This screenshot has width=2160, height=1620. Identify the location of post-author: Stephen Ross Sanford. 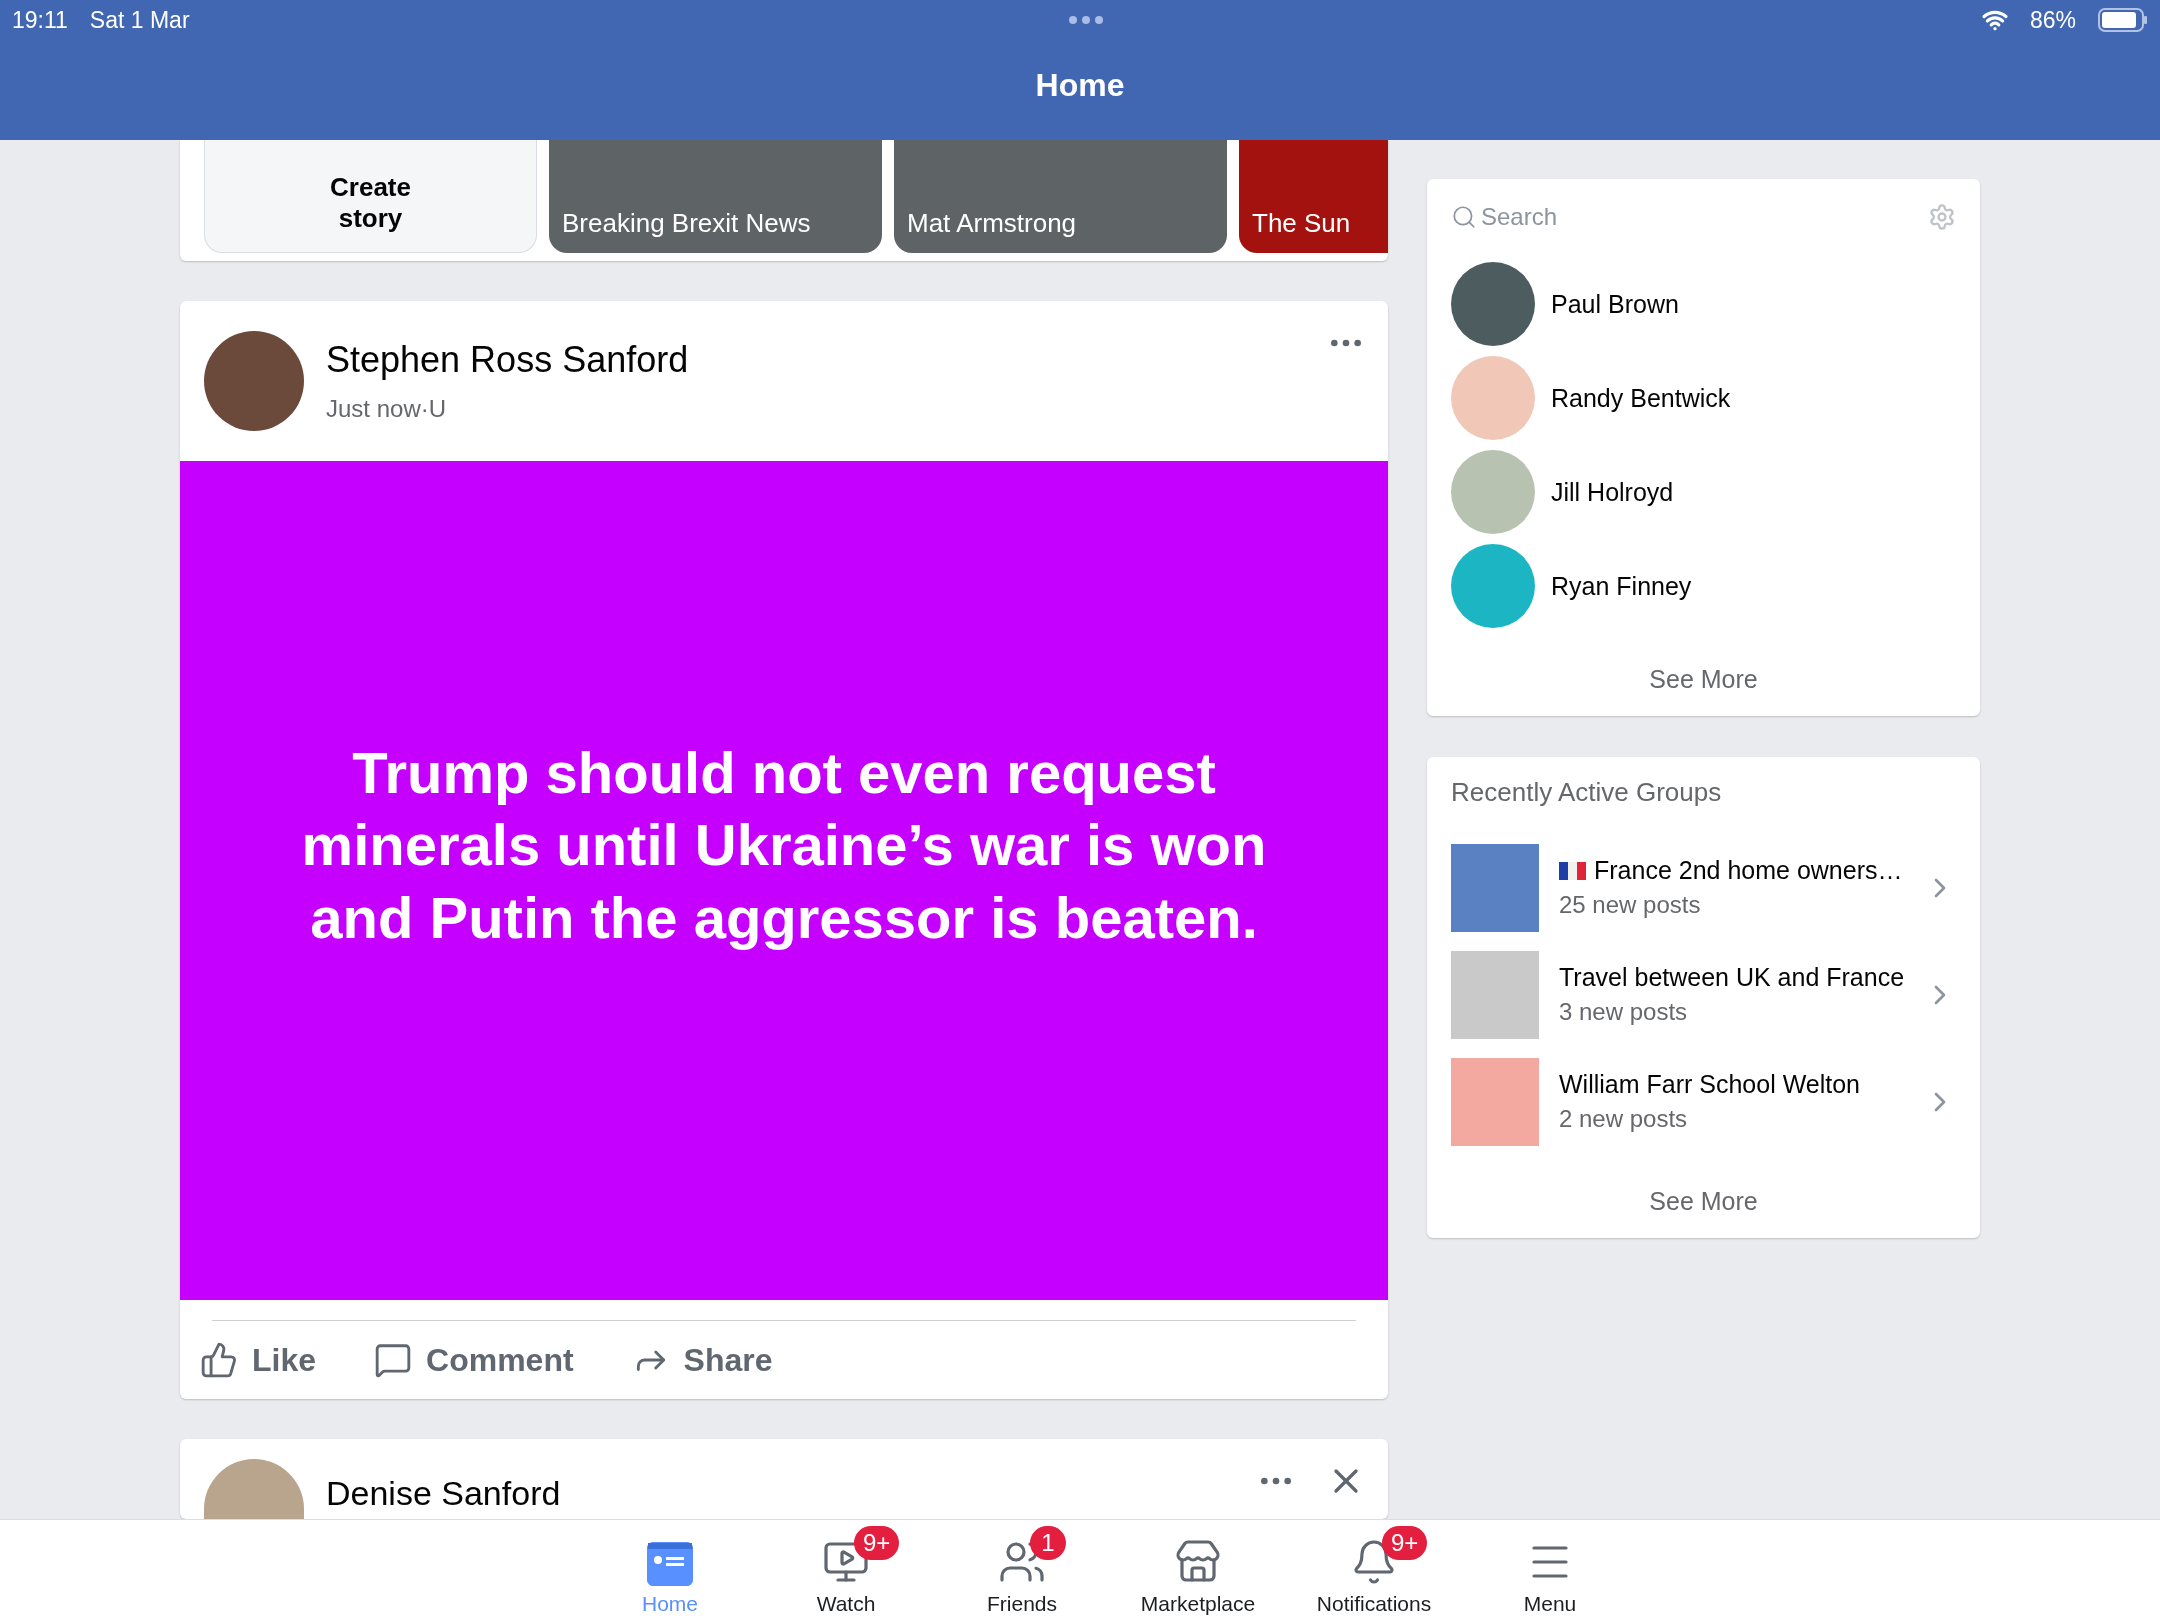
(507, 360).